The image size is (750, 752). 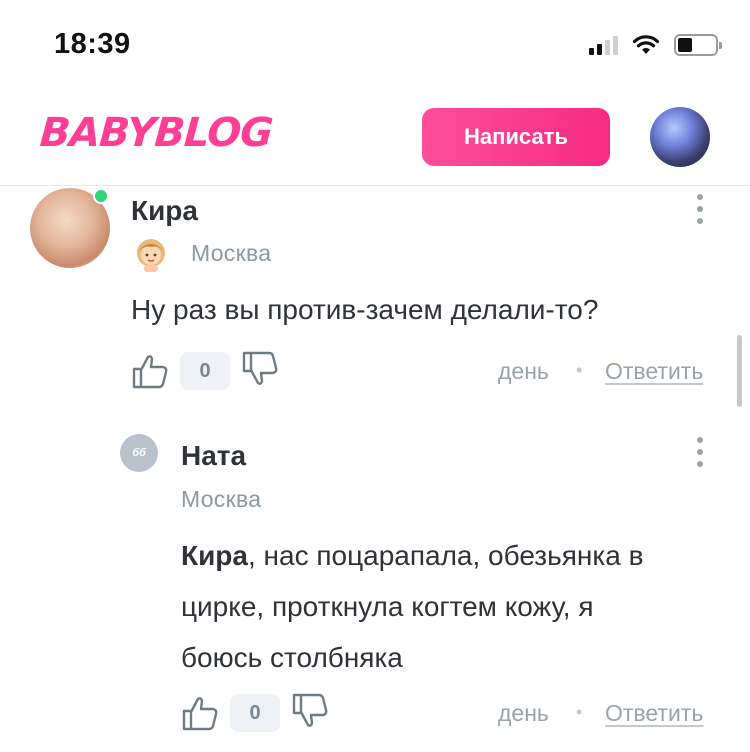 What do you see at coordinates (92, 44) in the screenshot?
I see `status-time: 18:39` at bounding box center [92, 44].